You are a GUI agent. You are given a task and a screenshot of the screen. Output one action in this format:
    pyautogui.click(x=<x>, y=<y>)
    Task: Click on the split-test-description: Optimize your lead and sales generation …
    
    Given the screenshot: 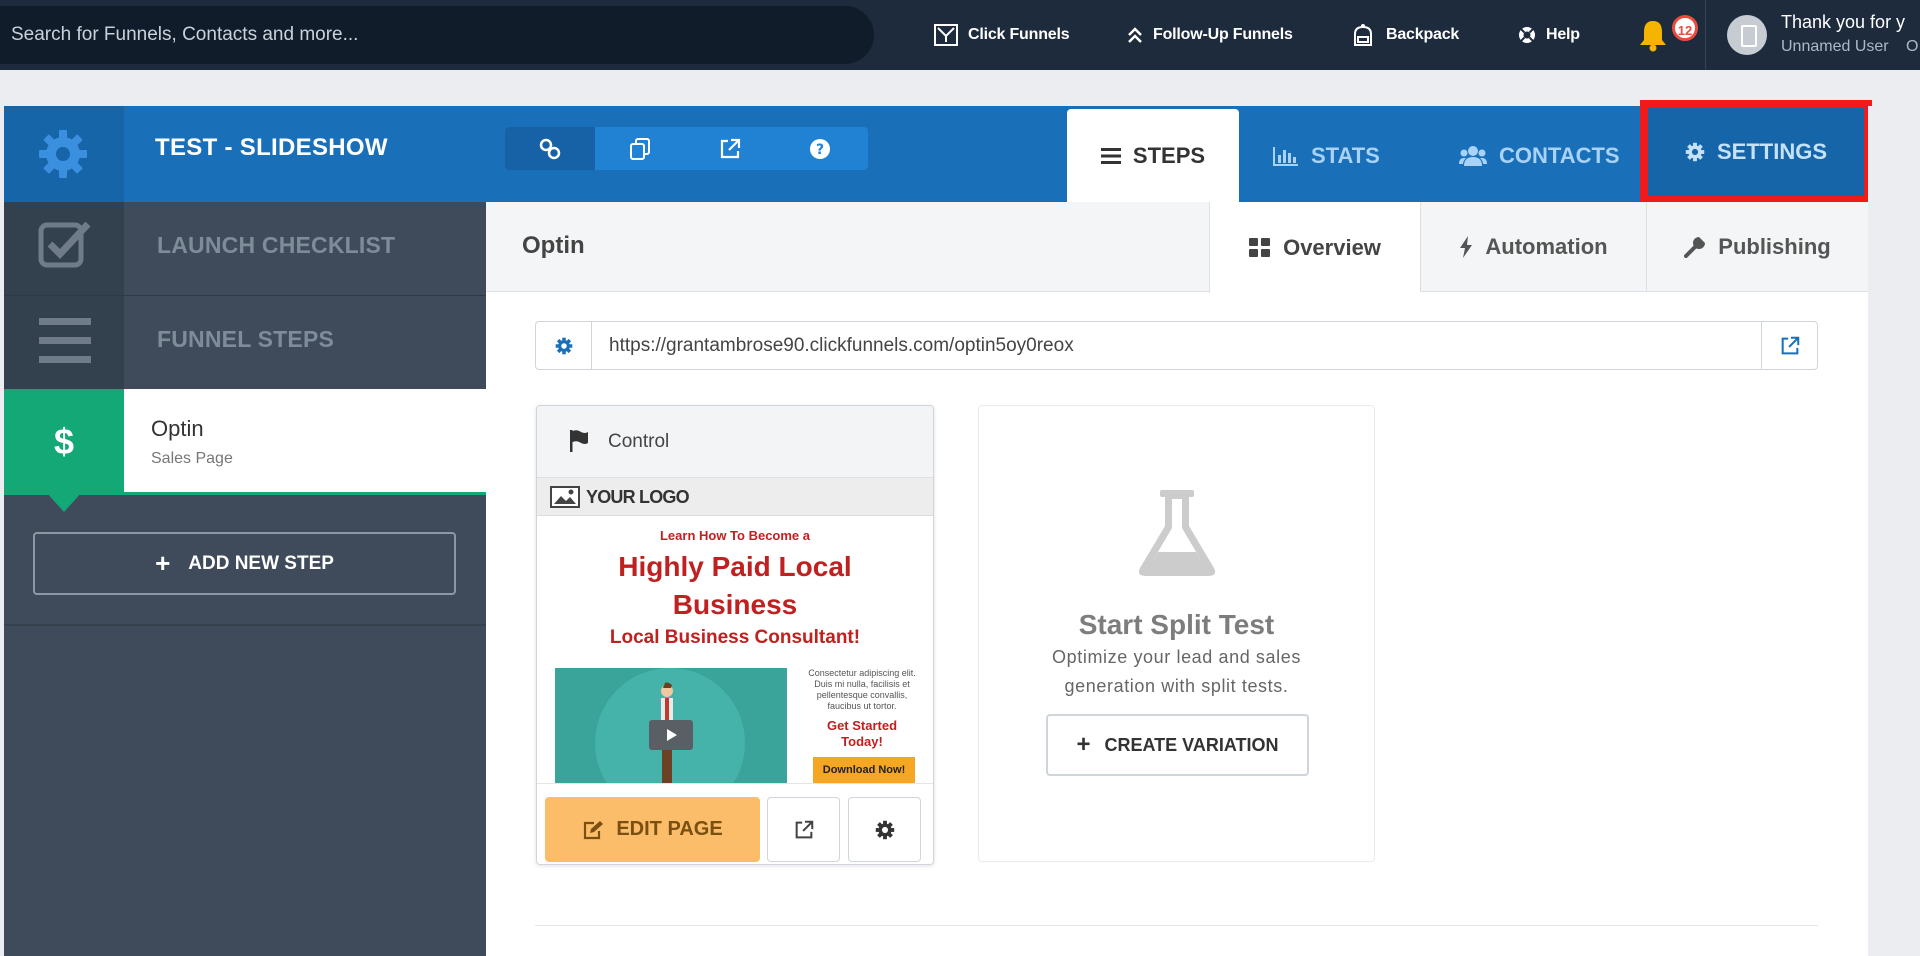 What is the action you would take?
    pyautogui.click(x=1176, y=671)
    